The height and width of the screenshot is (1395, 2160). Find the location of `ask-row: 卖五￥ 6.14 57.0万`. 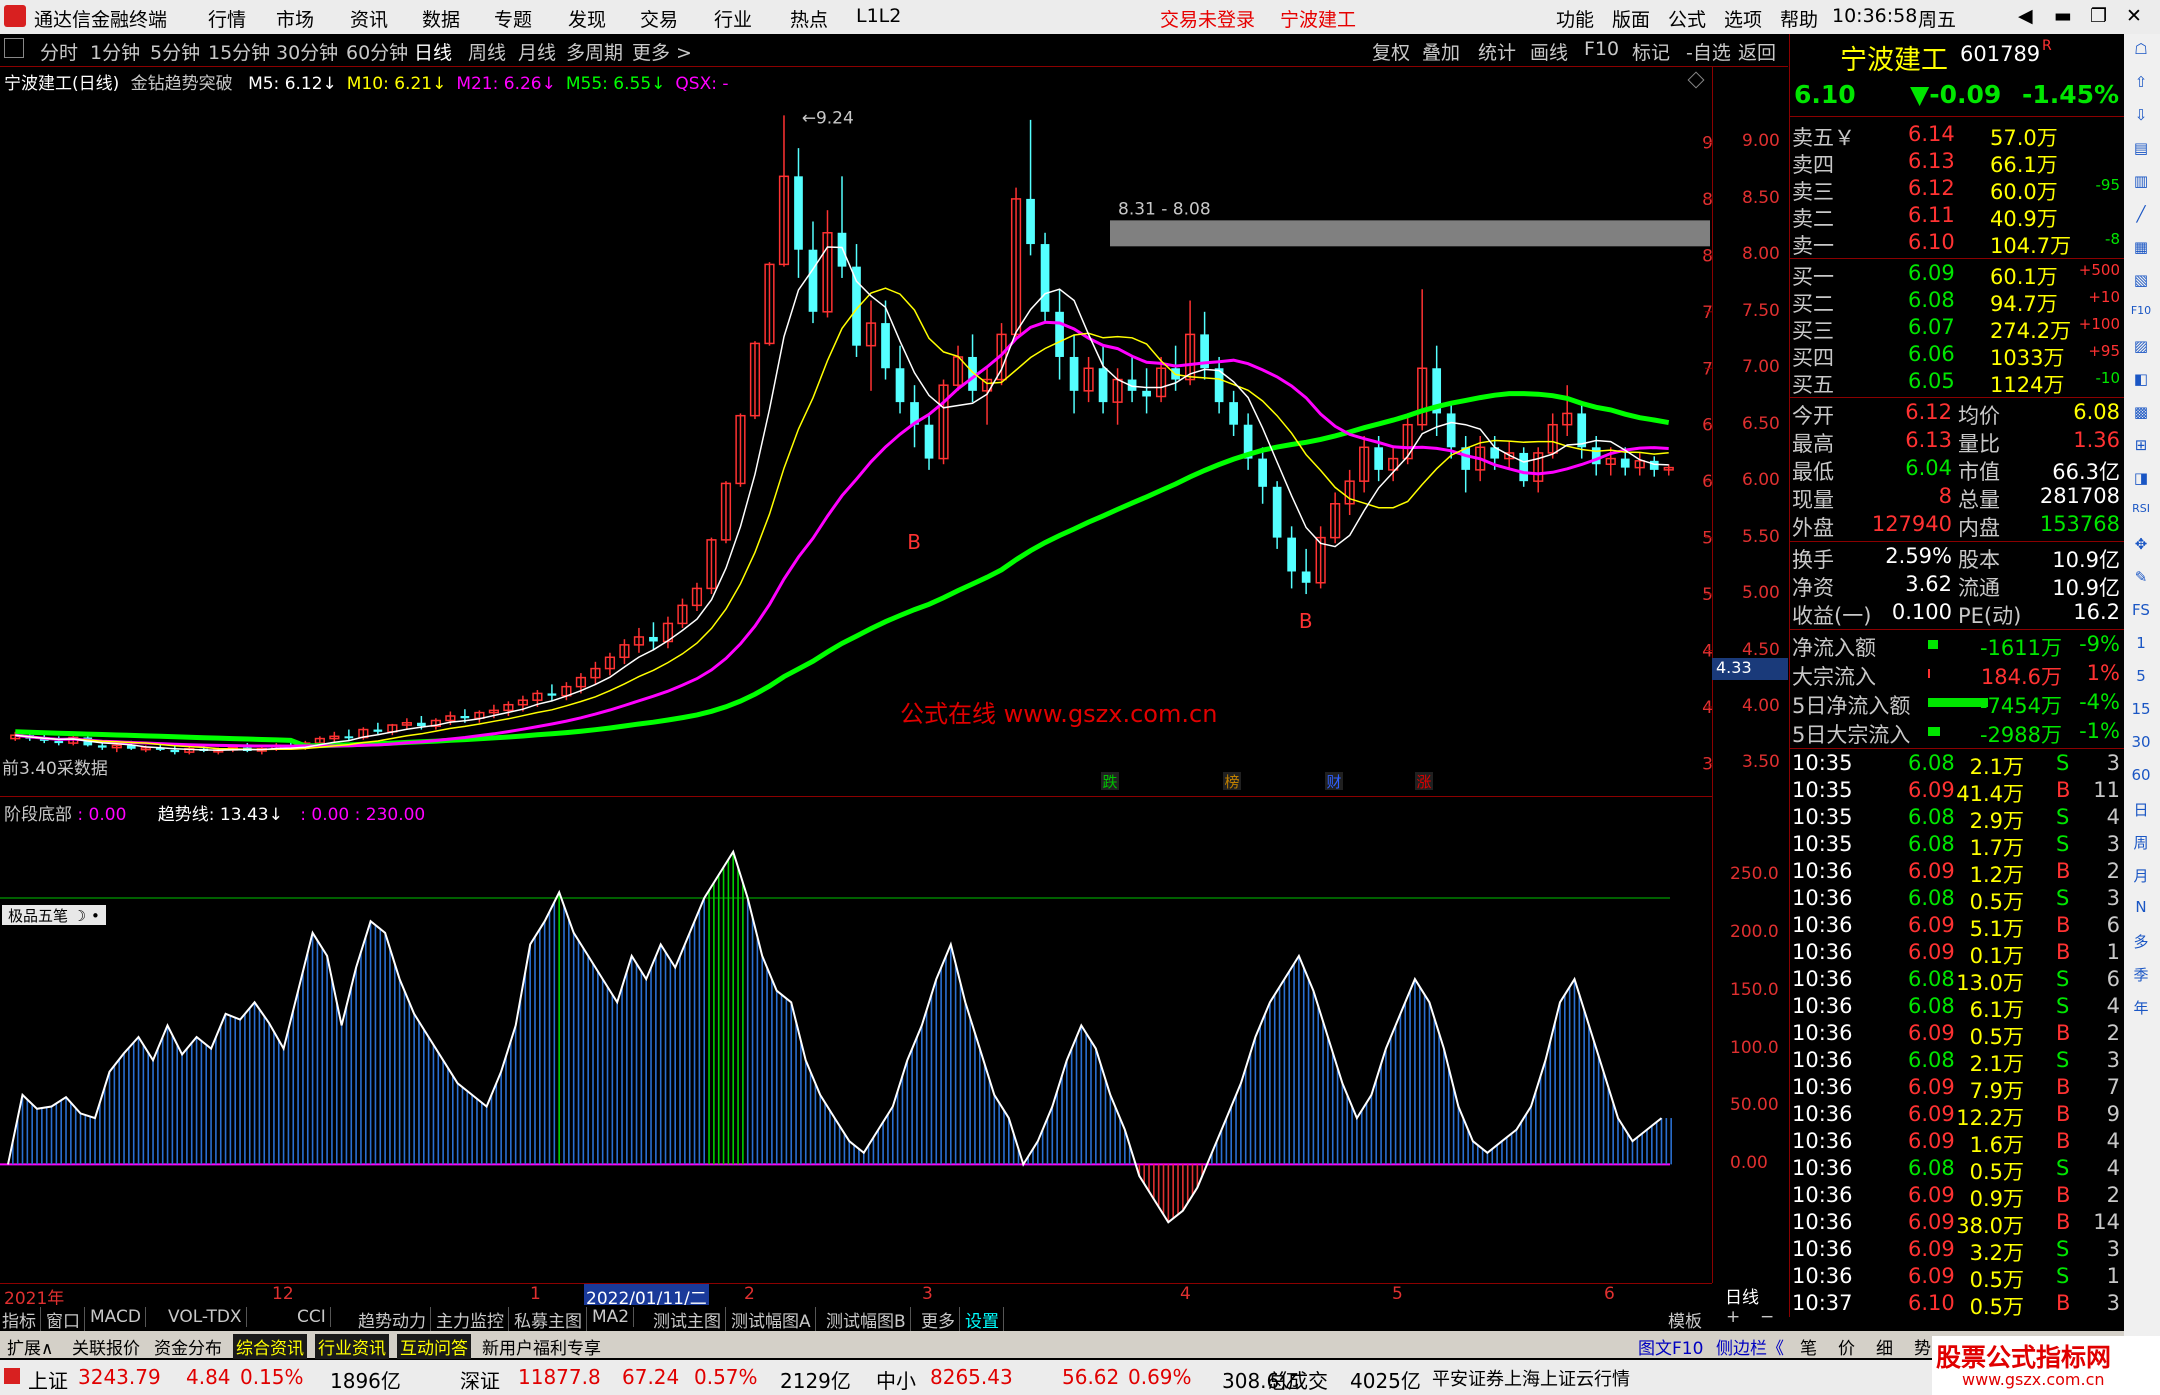

ask-row: 卖五￥ 6.14 57.0万 is located at coordinates (1957, 136).